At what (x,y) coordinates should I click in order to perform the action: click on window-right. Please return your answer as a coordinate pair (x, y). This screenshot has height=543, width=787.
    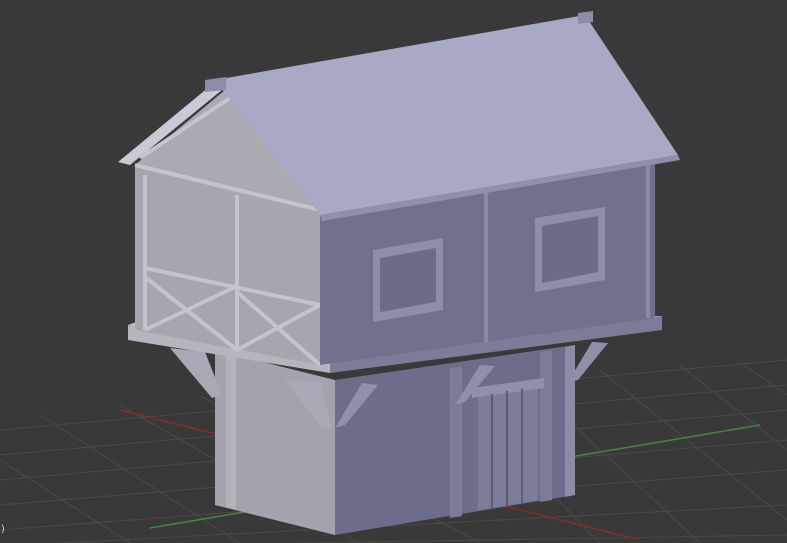
    Looking at the image, I should click on (570, 249).